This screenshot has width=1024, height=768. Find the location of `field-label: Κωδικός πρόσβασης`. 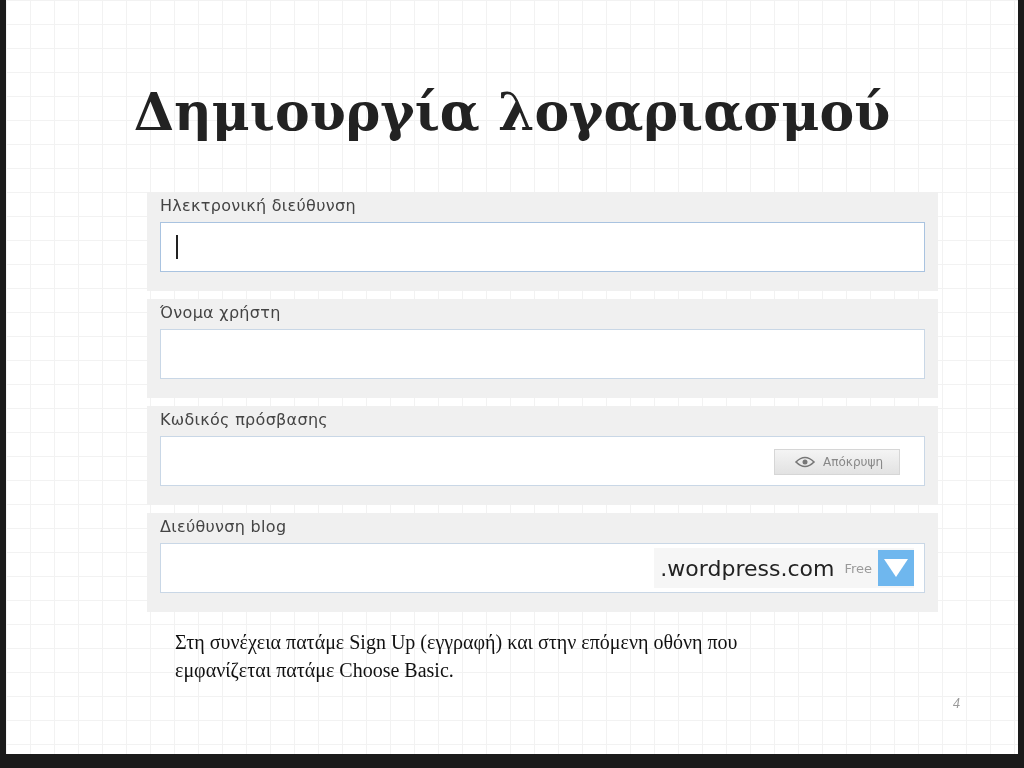

field-label: Κωδικός πρόσβασης is located at coordinates (245, 419).